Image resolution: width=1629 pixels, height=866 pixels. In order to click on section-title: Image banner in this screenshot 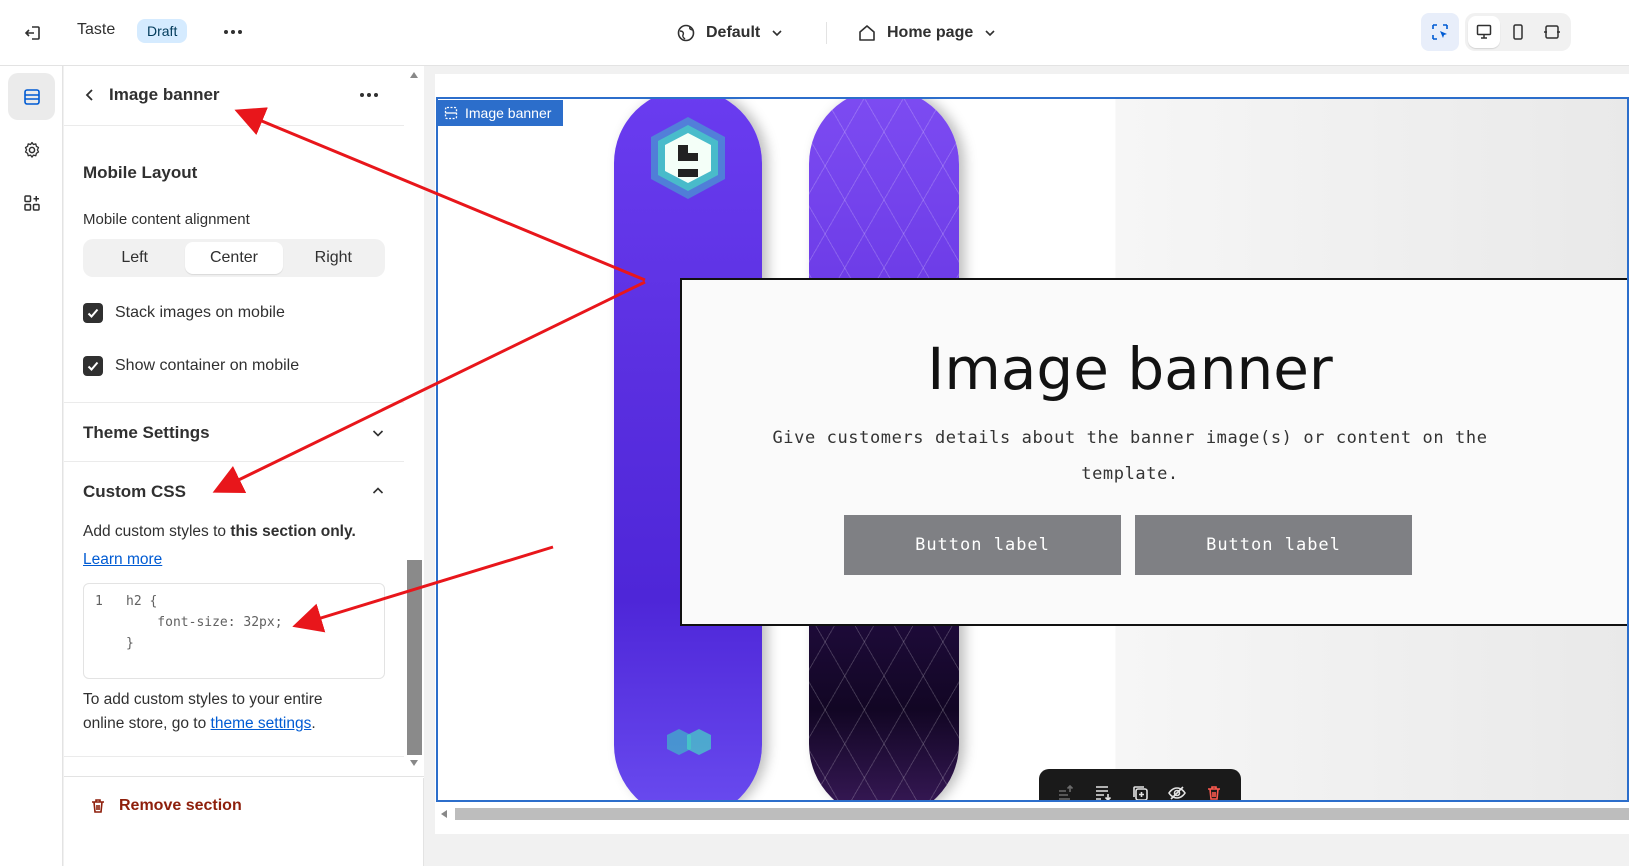, I will do `click(164, 94)`.